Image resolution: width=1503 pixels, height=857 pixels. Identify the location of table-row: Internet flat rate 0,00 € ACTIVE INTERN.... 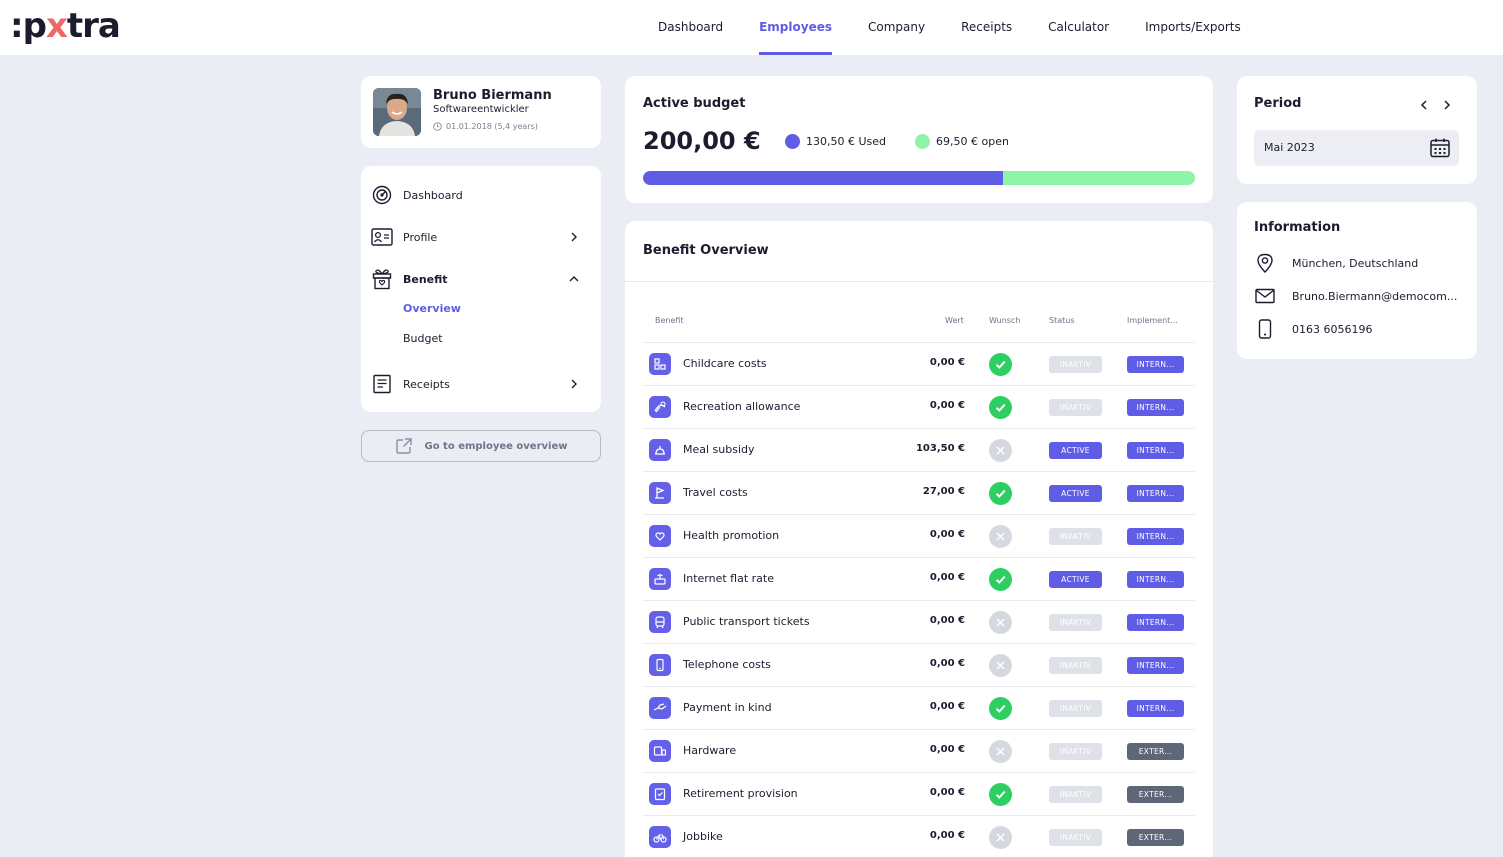
(919, 578).